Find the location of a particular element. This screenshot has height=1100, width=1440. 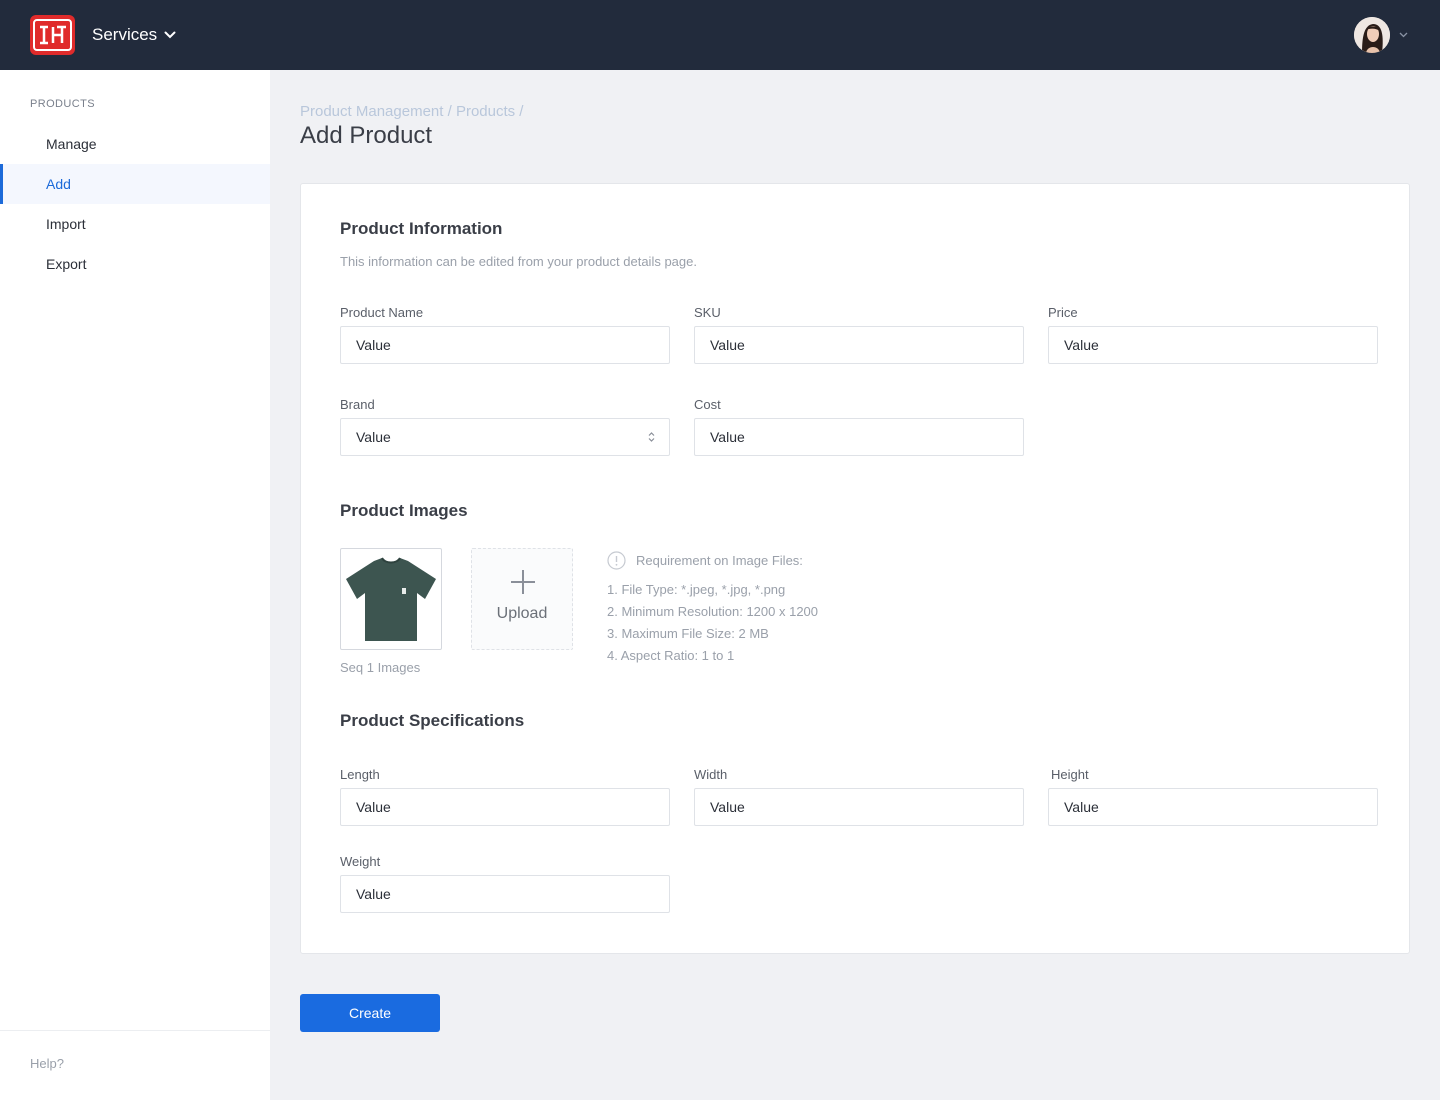

brand-select-value: Value is located at coordinates (373, 437).